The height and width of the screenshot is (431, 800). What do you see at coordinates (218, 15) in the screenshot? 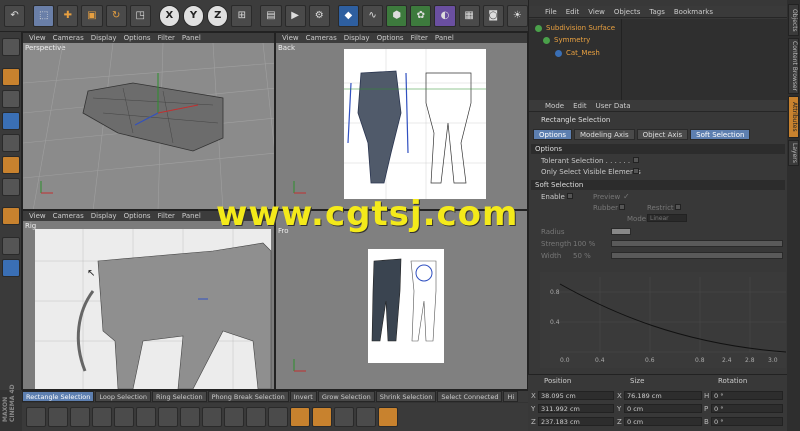
I see `z-axis-button: Z` at bounding box center [218, 15].